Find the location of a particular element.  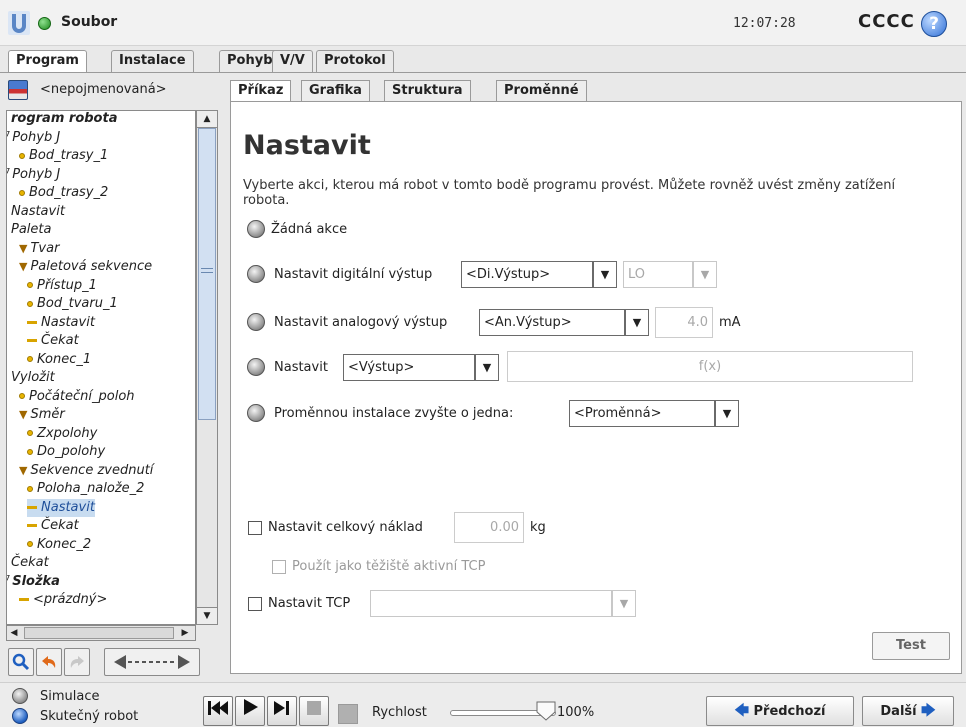

test-button: Test is located at coordinates (911, 646).